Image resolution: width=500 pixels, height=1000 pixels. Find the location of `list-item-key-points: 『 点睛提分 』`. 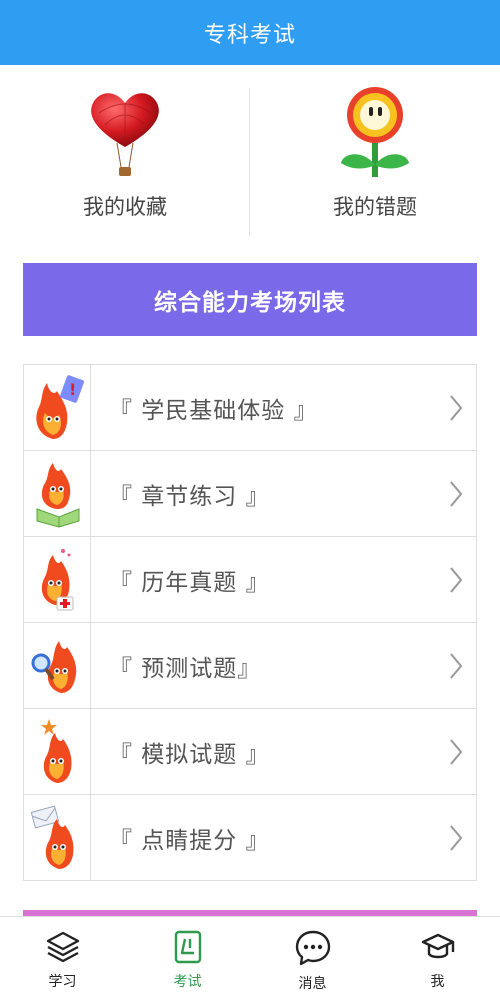

list-item-key-points: 『 点睛提分 』 is located at coordinates (250, 838).